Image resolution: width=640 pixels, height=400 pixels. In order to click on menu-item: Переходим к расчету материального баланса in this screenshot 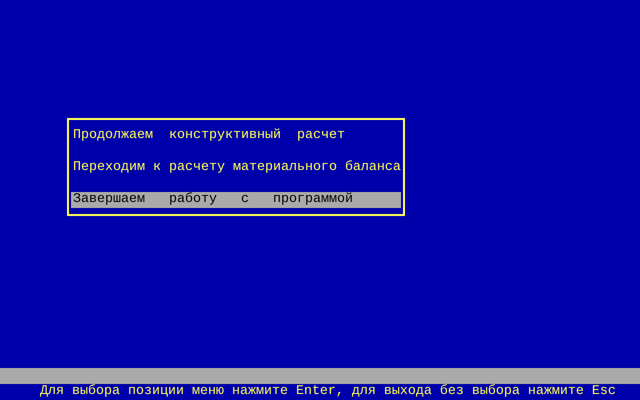, I will do `click(236, 168)`.